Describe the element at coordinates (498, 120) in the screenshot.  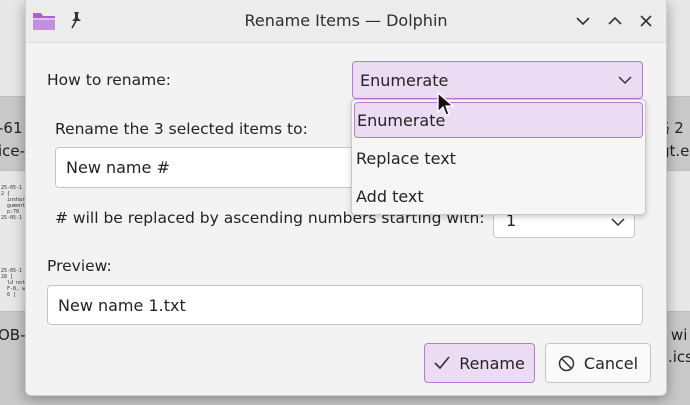
I see `option-enumerate: Enumerate` at that location.